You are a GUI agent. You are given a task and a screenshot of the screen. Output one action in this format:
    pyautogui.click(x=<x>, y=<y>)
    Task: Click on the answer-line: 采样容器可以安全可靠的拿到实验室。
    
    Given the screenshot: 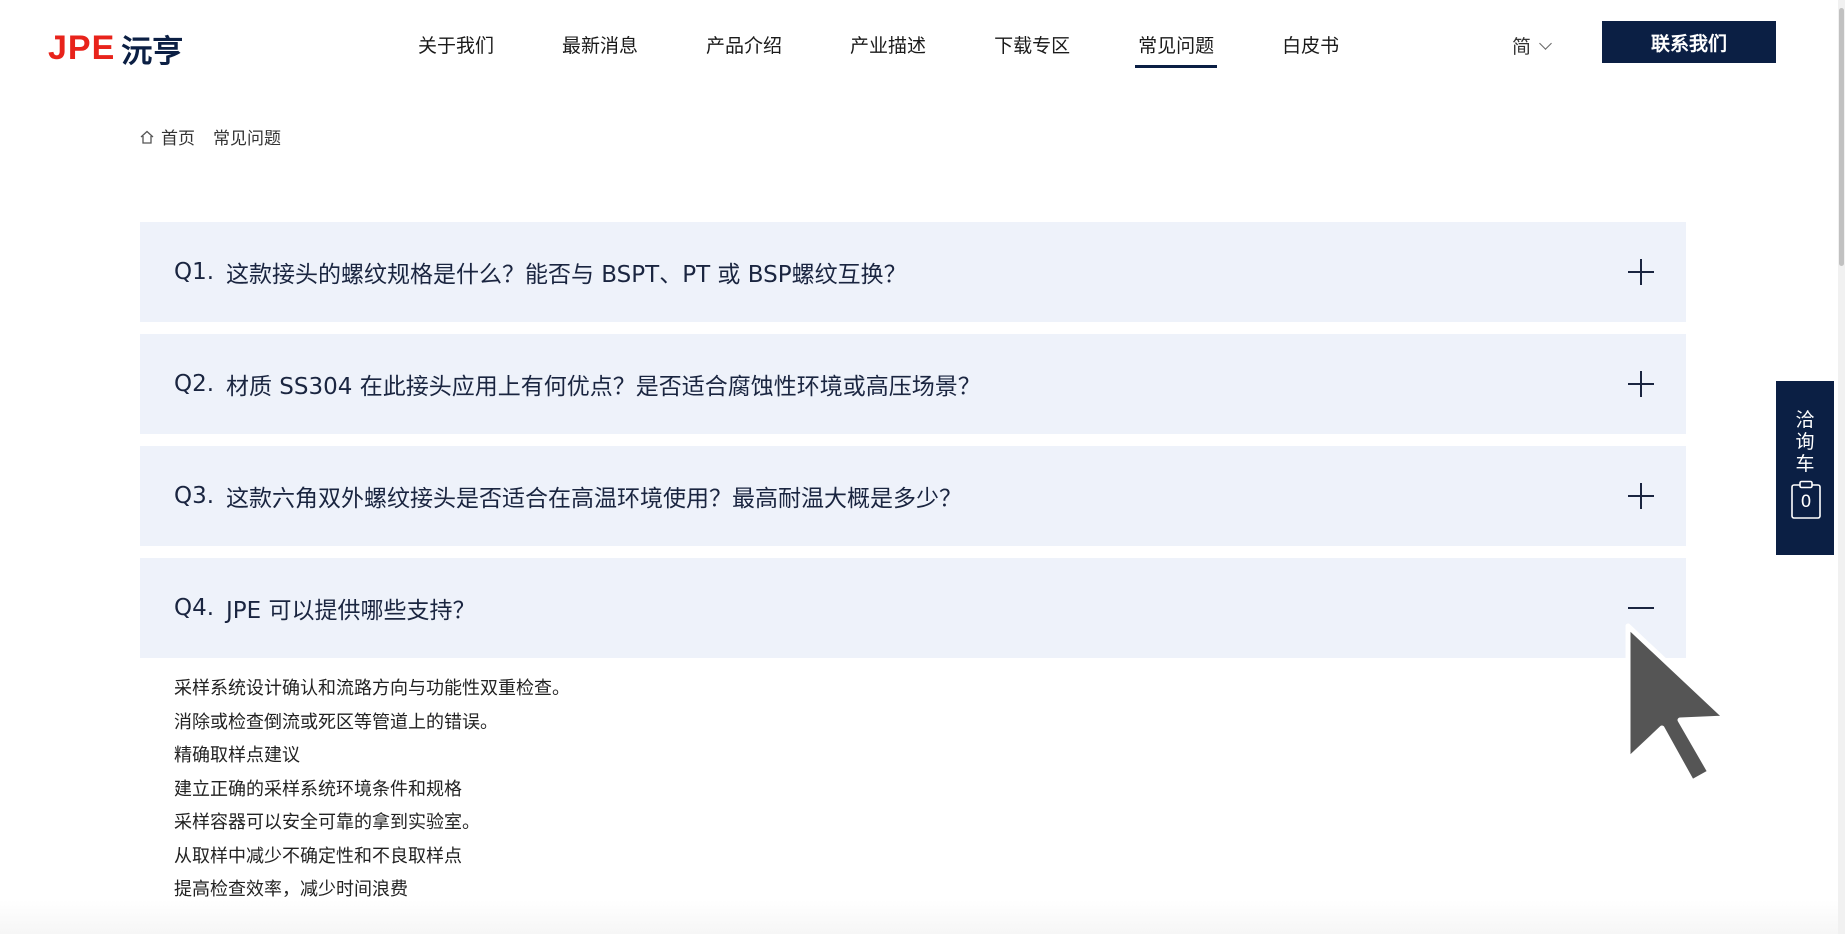 What is the action you would take?
    pyautogui.click(x=327, y=822)
    